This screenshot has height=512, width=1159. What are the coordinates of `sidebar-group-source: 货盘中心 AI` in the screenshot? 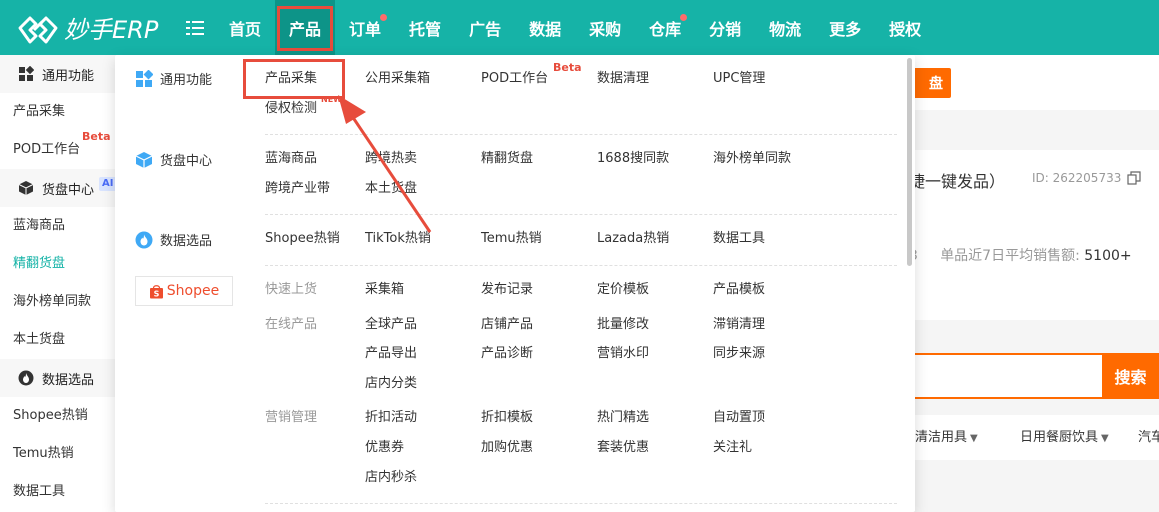 It's located at (60, 188).